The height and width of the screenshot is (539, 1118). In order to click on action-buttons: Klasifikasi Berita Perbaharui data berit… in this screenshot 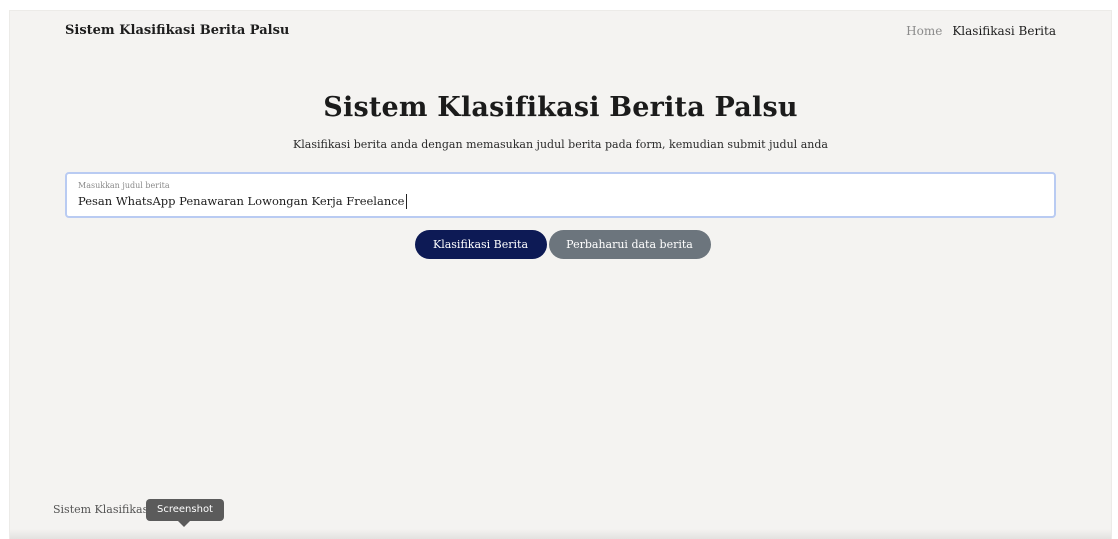, I will do `click(560, 244)`.